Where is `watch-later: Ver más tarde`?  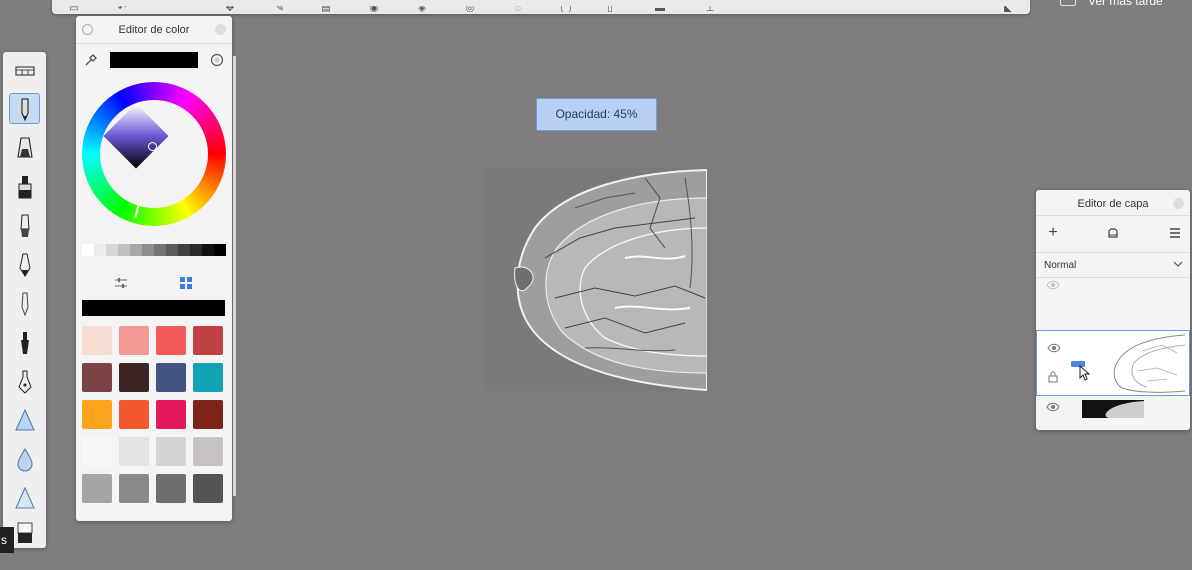
watch-later: Ver más tarde is located at coordinates (1115, 6).